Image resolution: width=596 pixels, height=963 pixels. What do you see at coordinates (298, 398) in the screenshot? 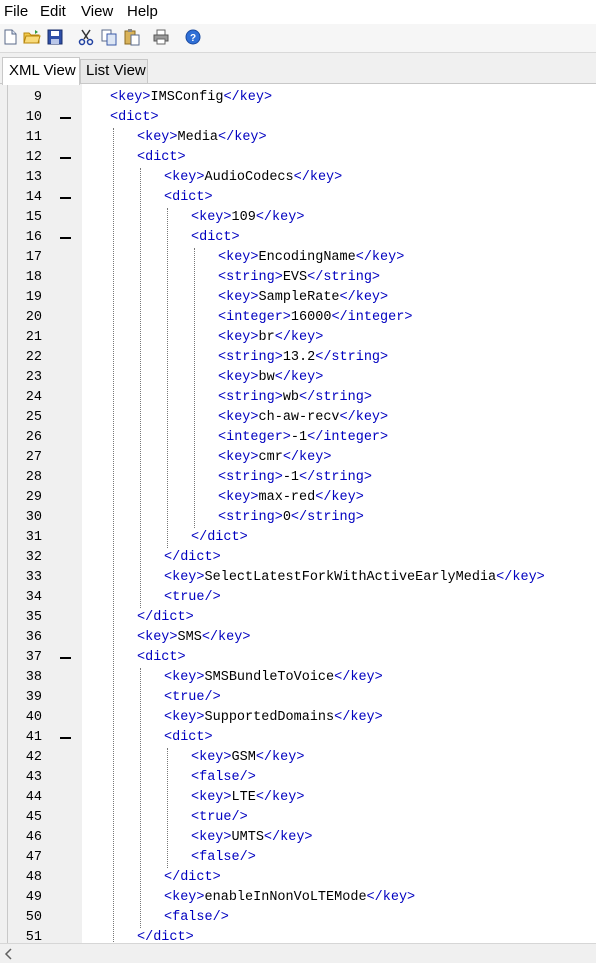
I see `code-line: 24 <string>wb</string>` at bounding box center [298, 398].